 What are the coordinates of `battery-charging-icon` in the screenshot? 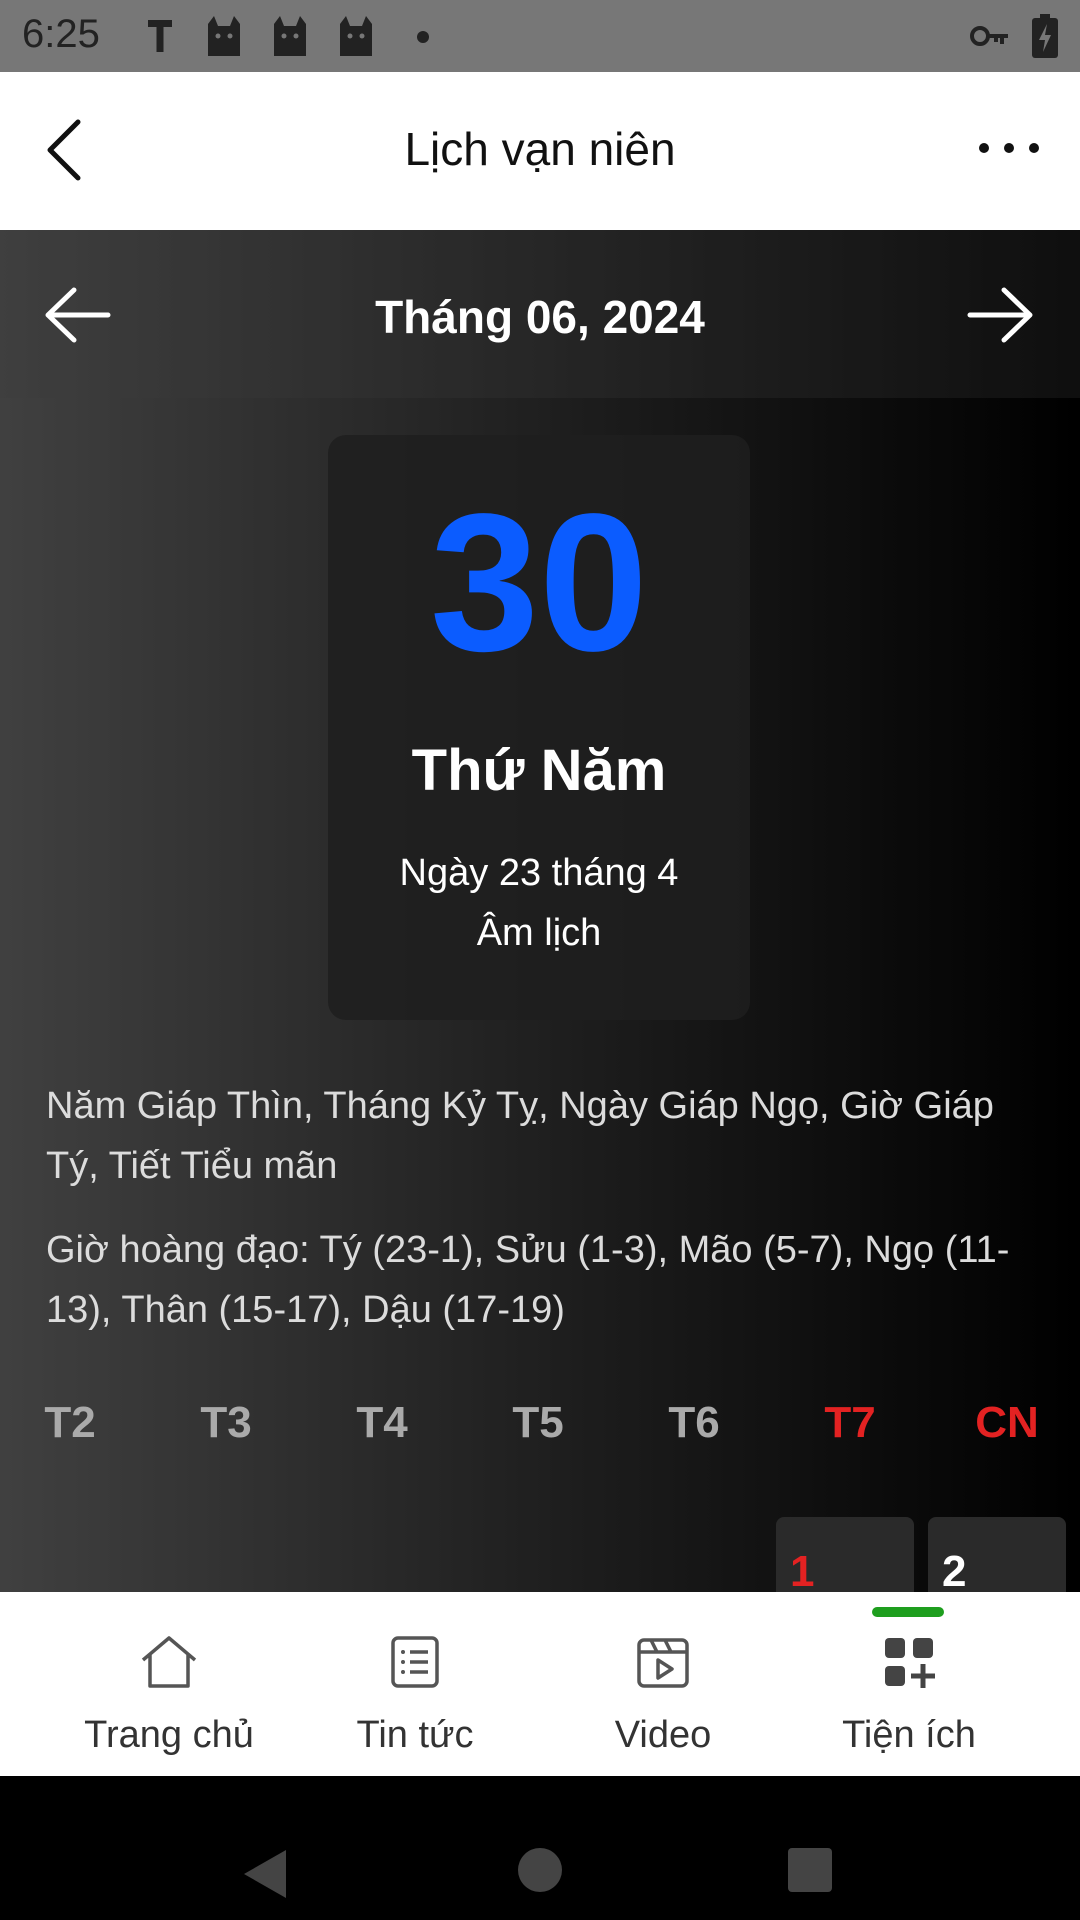 It's located at (1045, 38).